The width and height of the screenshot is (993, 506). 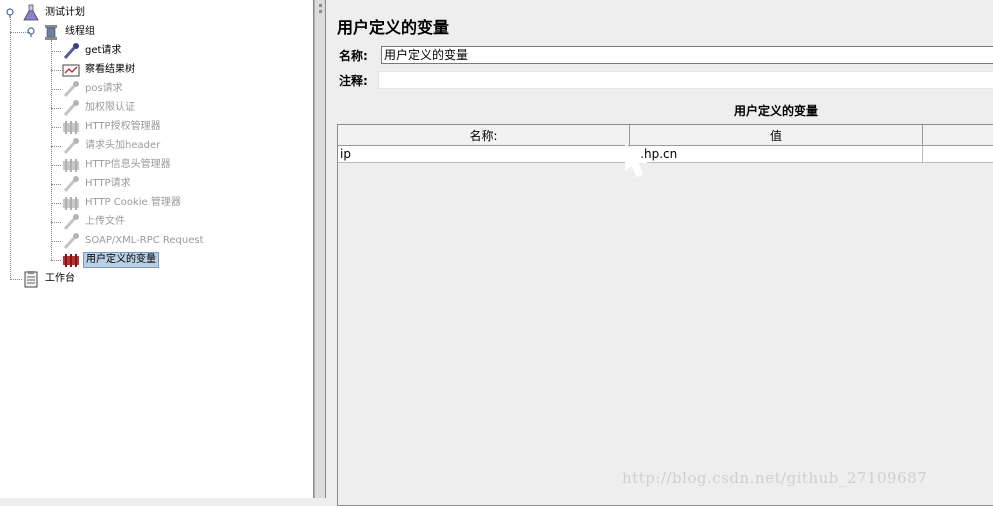 I want to click on tree-item-label: HTTP授权管理器, so click(x=123, y=126).